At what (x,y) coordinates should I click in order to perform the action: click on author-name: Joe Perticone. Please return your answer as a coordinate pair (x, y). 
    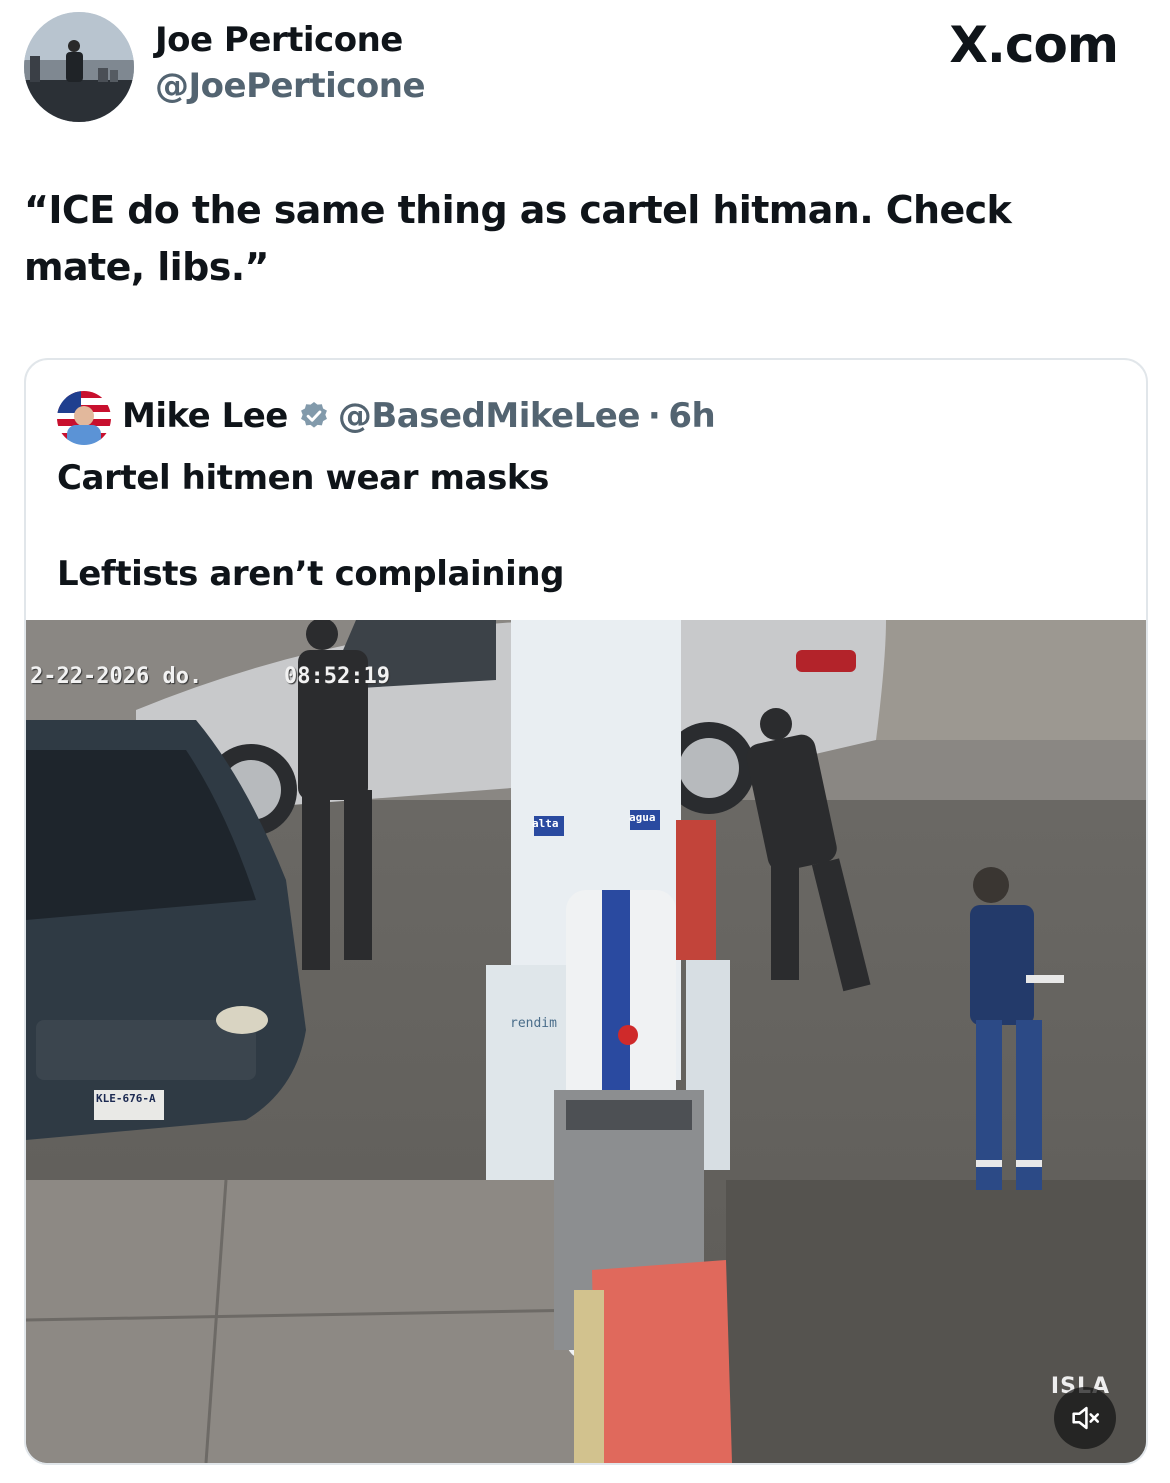
    Looking at the image, I should click on (279, 40).